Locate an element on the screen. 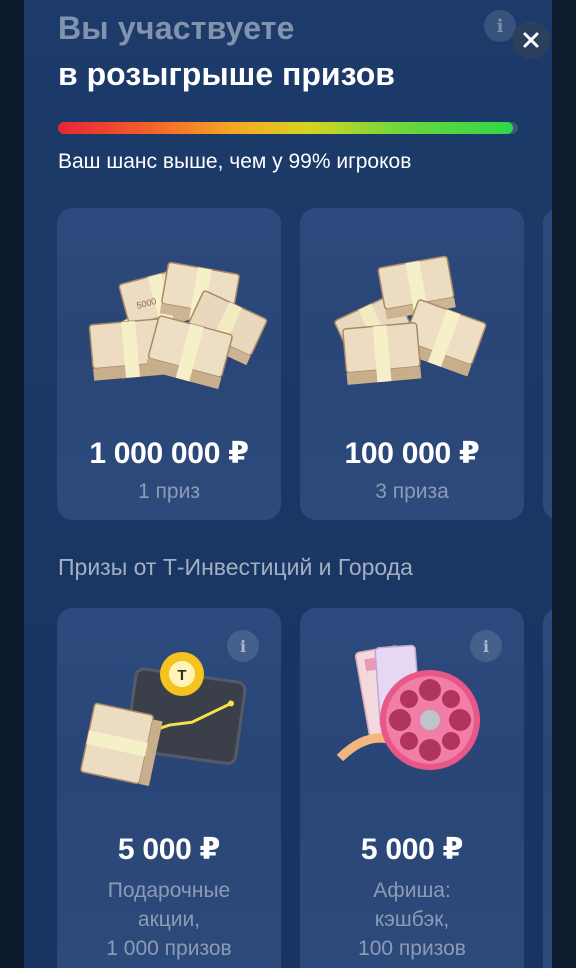  prize-amount: 1 000 000 ₽ is located at coordinates (169, 453).